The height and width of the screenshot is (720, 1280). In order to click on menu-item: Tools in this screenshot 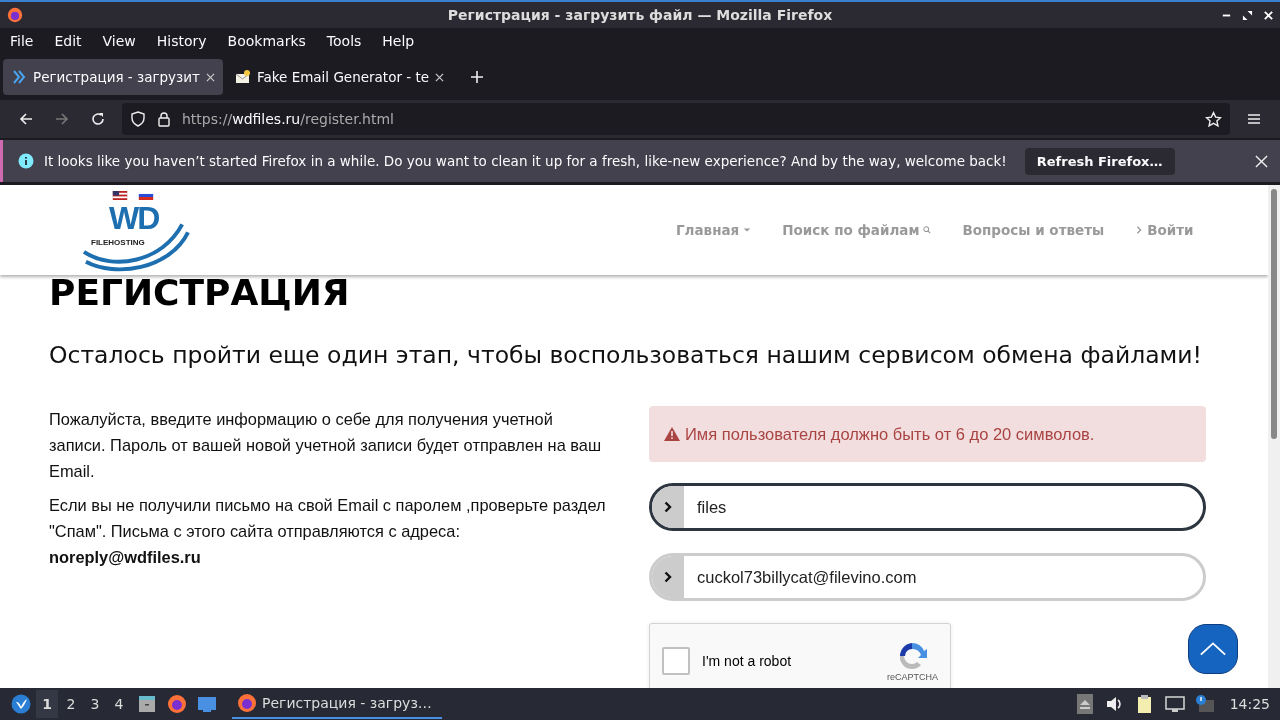, I will do `click(344, 41)`.